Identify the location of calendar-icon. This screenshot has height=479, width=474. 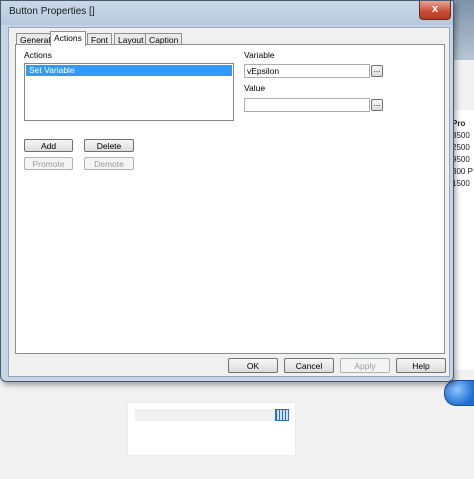
(282, 415).